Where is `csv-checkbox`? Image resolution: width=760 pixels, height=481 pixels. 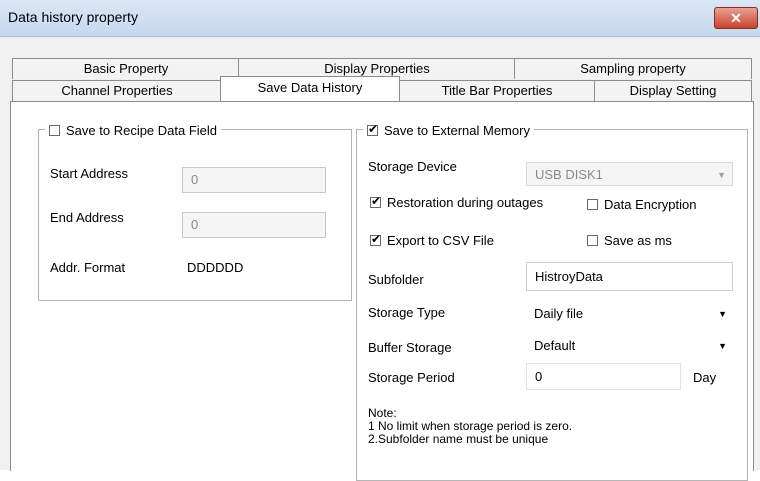 csv-checkbox is located at coordinates (375, 239).